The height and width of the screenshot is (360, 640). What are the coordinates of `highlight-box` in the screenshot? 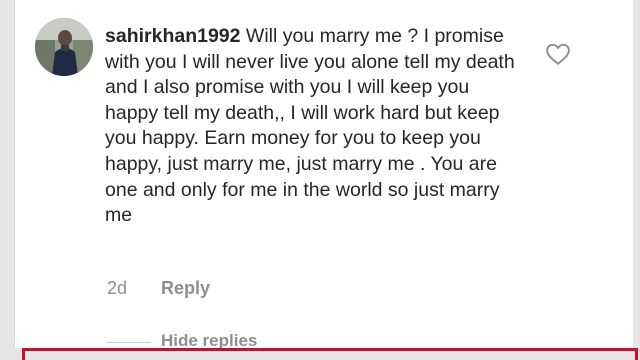 It's located at (330, 354).